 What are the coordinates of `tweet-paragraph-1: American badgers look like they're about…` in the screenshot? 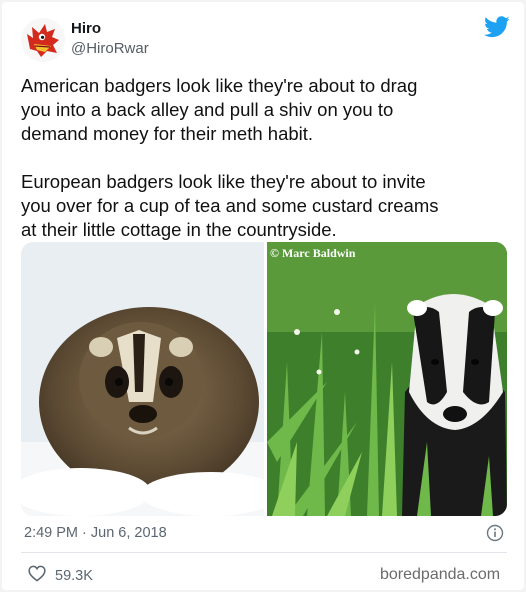 It's located at (219, 109).